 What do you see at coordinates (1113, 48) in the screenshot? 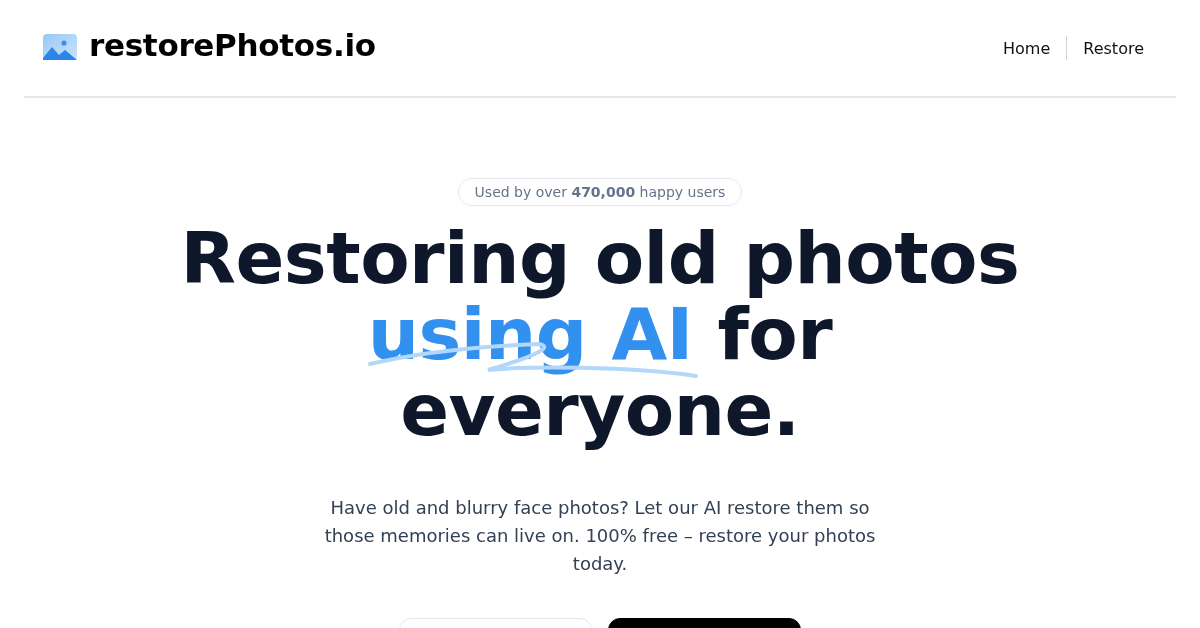
I see `nav-link: Restore` at bounding box center [1113, 48].